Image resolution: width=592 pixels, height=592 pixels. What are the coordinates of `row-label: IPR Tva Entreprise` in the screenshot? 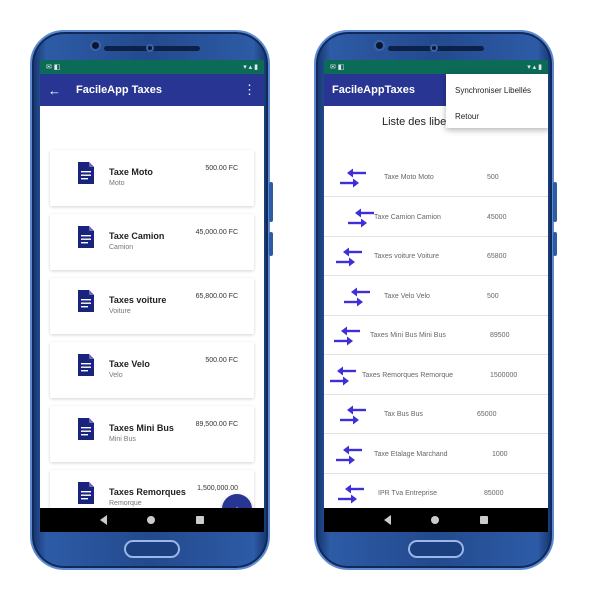 It's located at (408, 493).